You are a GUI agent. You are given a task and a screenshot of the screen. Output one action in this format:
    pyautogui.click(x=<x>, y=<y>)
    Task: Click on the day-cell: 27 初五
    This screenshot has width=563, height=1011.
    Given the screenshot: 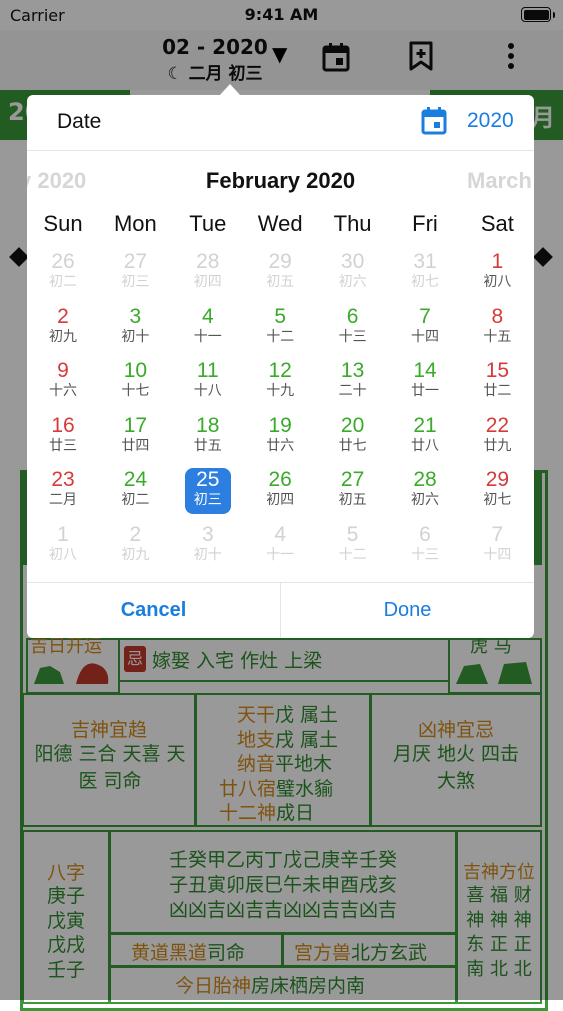 What is the action you would take?
    pyautogui.click(x=353, y=495)
    